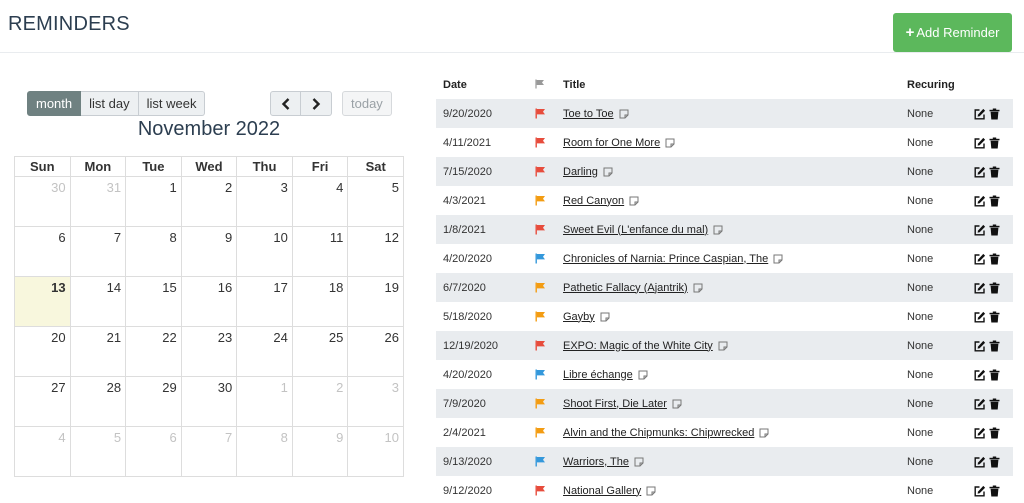  What do you see at coordinates (635, 230) in the screenshot?
I see `reminder-title-link: Sweet Evil (L'enfance du mal)` at bounding box center [635, 230].